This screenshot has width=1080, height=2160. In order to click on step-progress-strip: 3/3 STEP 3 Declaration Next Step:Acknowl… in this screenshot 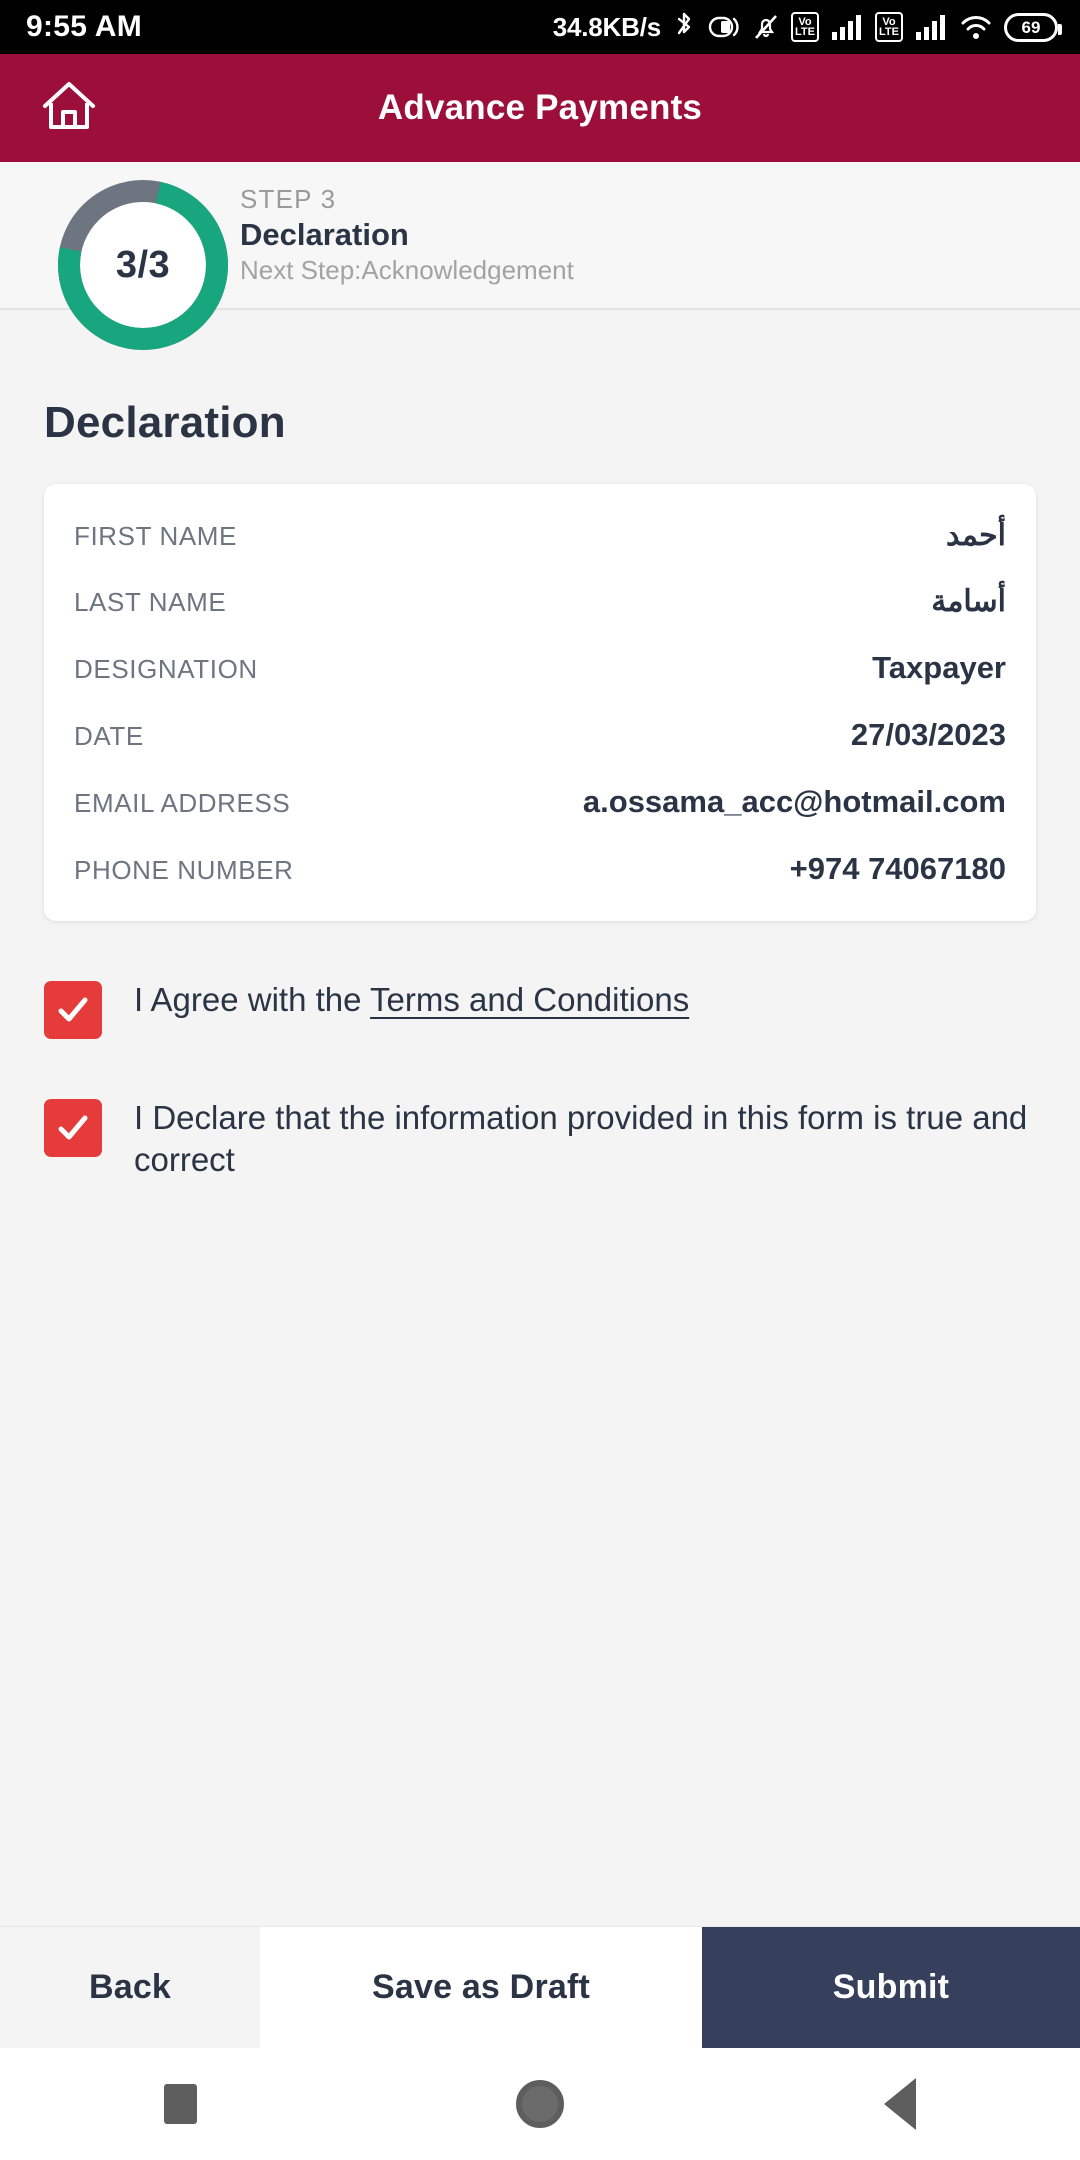, I will do `click(540, 256)`.